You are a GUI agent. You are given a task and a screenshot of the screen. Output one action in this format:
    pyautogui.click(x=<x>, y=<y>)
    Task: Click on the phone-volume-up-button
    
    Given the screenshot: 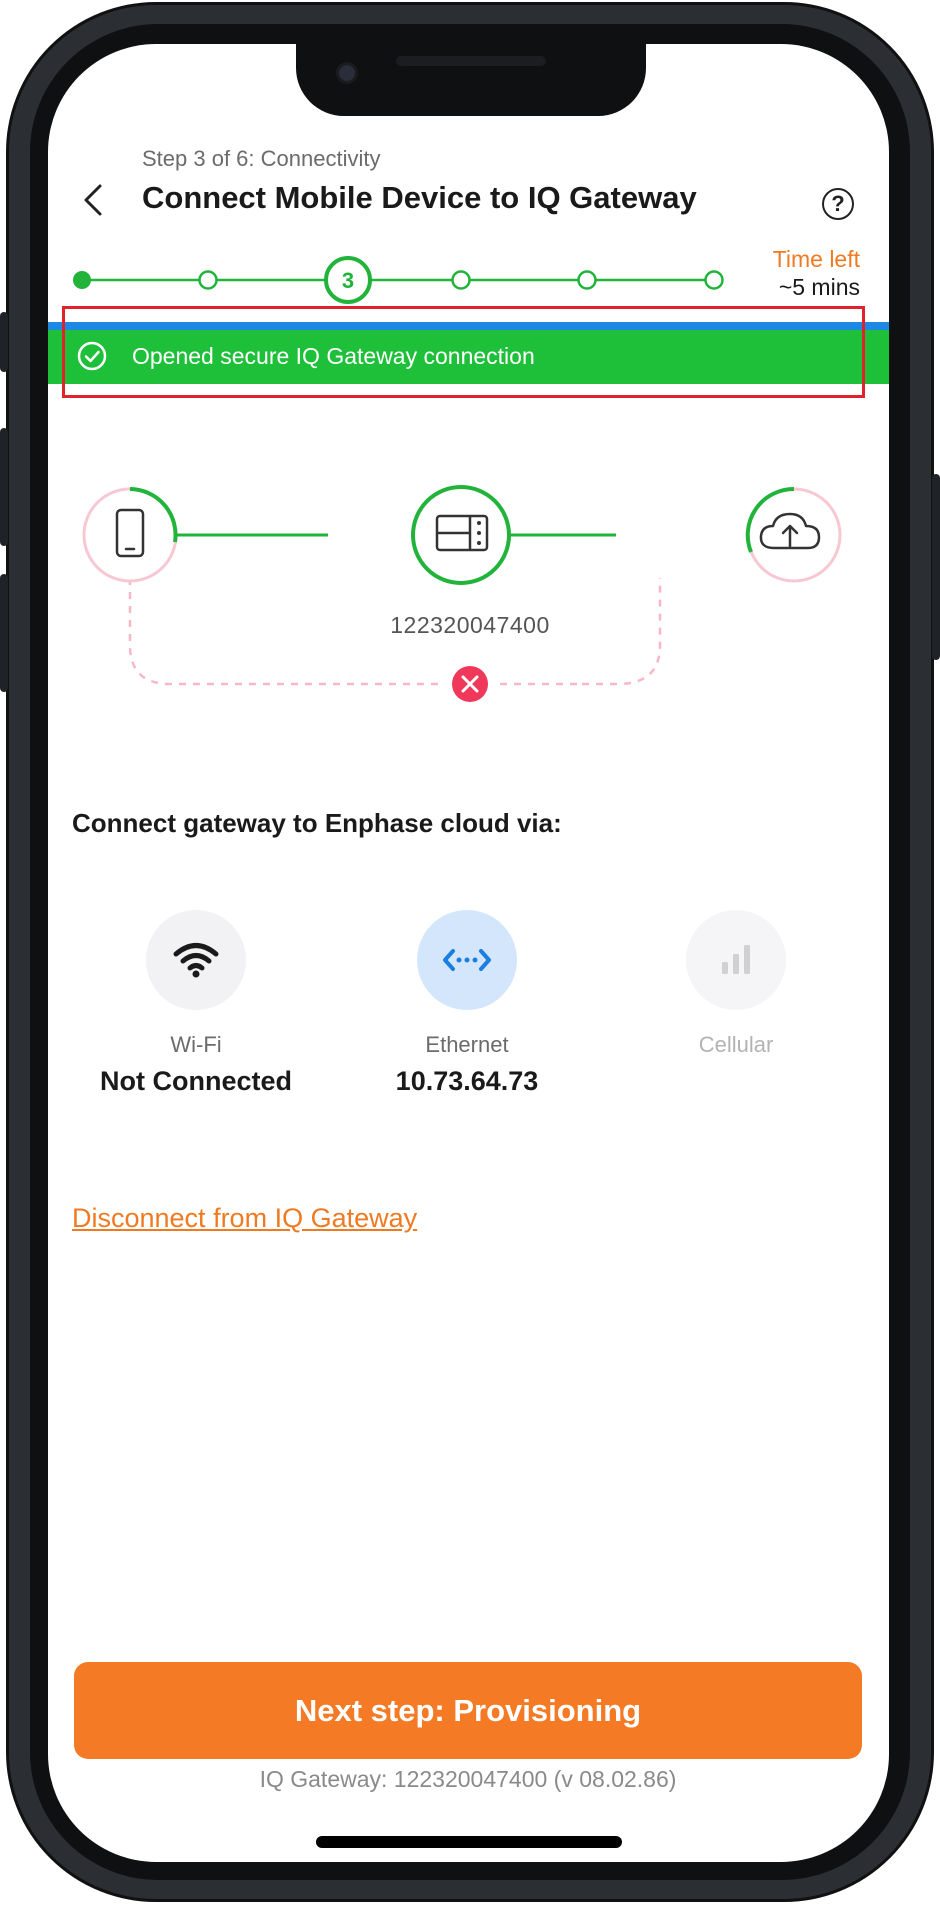 What is the action you would take?
    pyautogui.click(x=4, y=487)
    